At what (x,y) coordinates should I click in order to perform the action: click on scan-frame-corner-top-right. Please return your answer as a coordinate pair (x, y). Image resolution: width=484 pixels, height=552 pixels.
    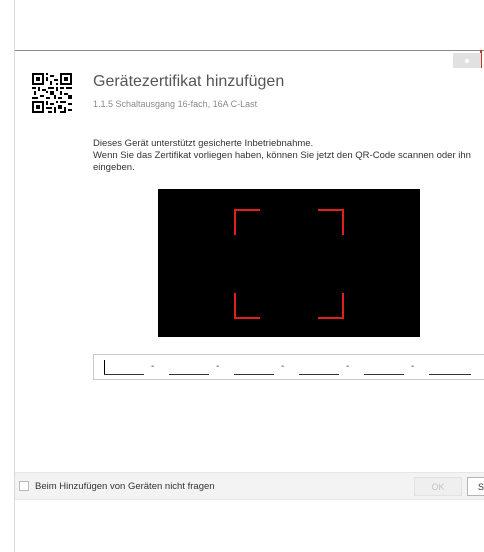
    Looking at the image, I should click on (331, 222).